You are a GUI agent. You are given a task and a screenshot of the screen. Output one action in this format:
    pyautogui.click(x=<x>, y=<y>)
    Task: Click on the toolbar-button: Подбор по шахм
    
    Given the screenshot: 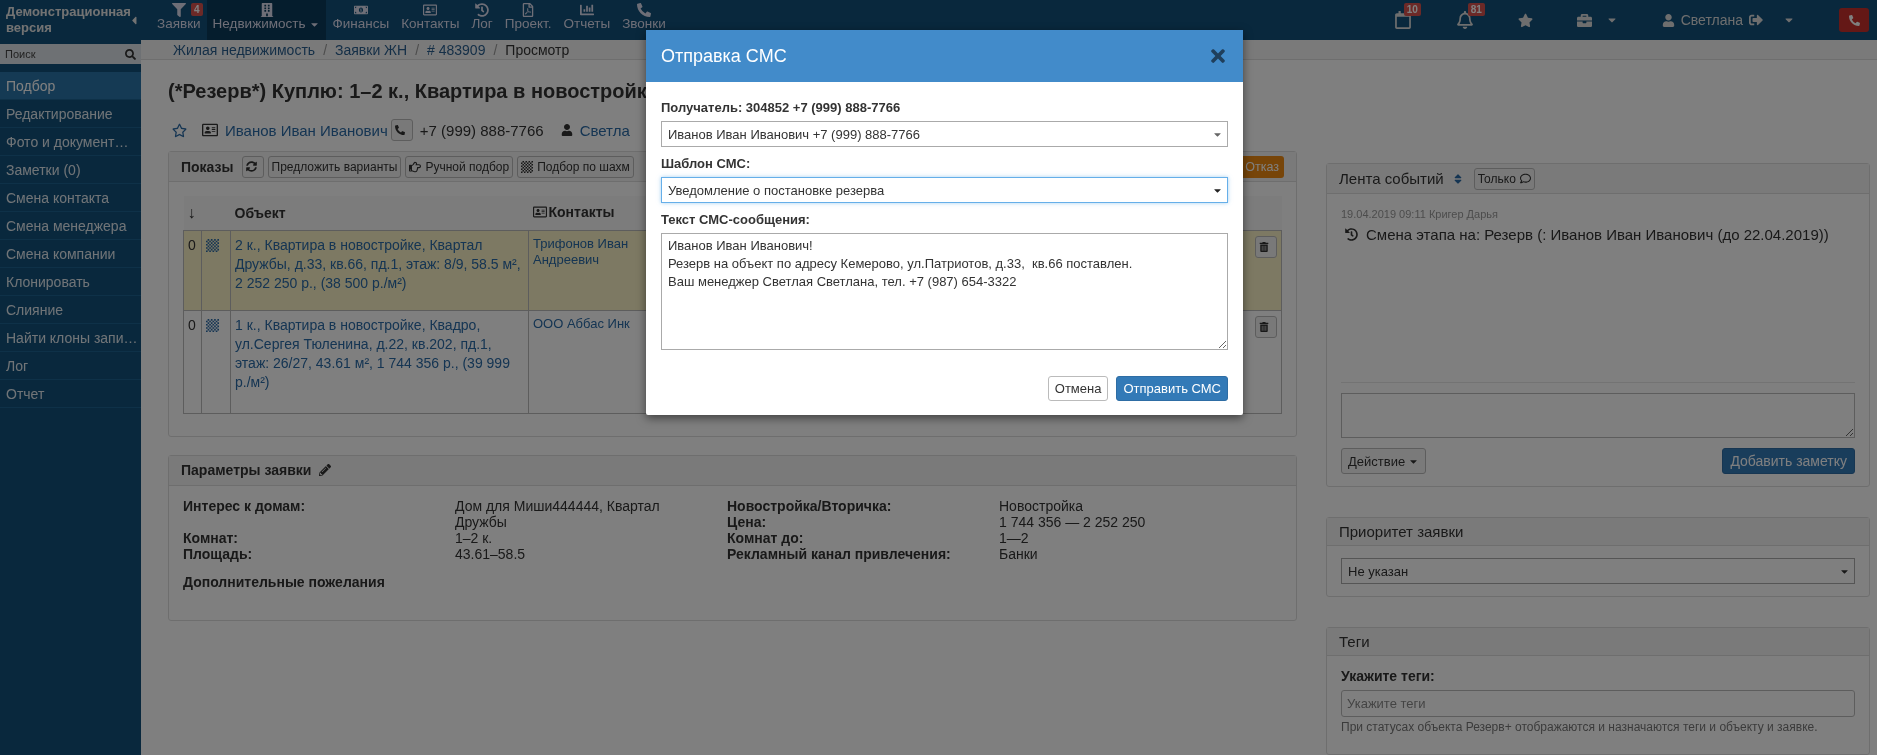 What is the action you would take?
    pyautogui.click(x=575, y=166)
    